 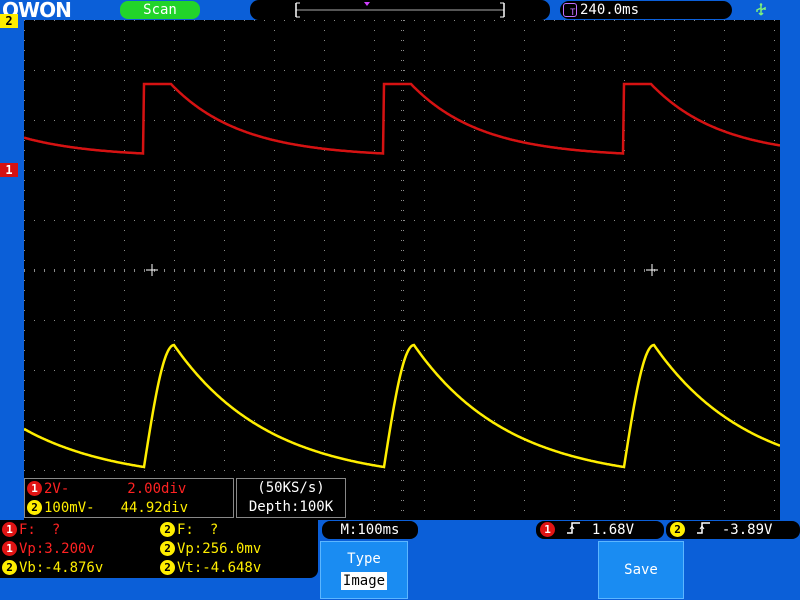 What do you see at coordinates (367, 4) in the screenshot?
I see `trigger-pointer-icon` at bounding box center [367, 4].